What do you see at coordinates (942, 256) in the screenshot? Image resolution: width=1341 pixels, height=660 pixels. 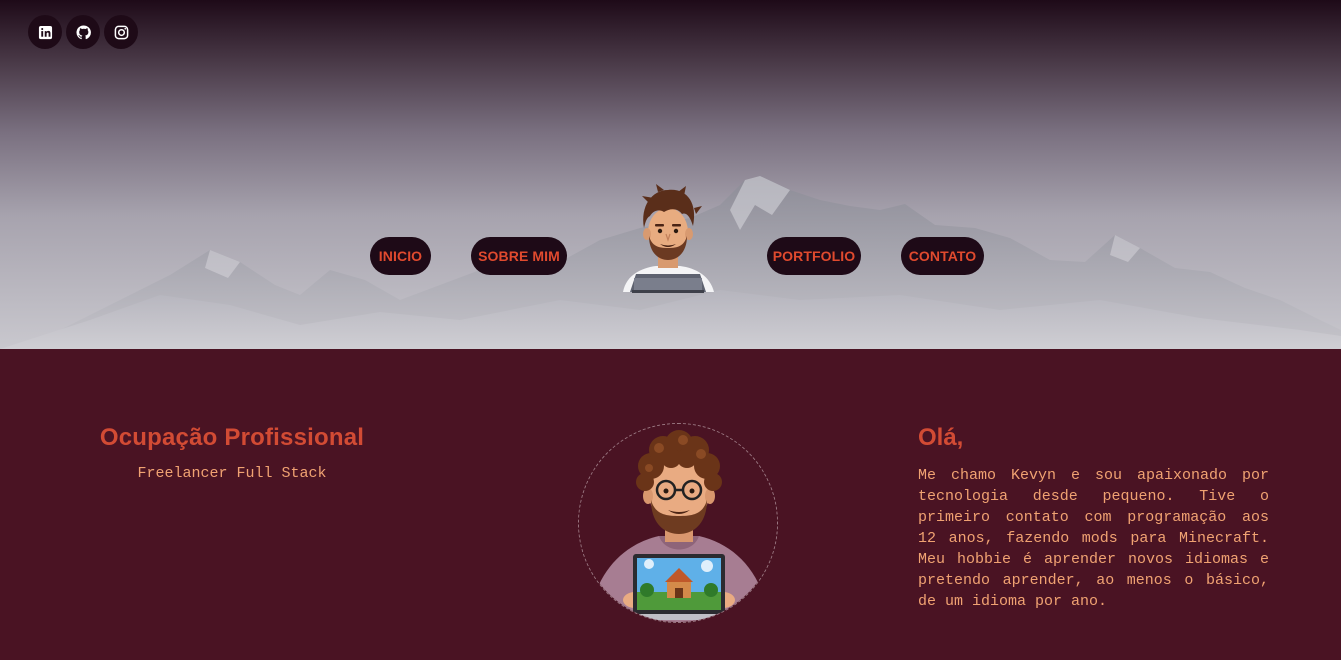 I see `nav-contato-button: CONTATO` at bounding box center [942, 256].